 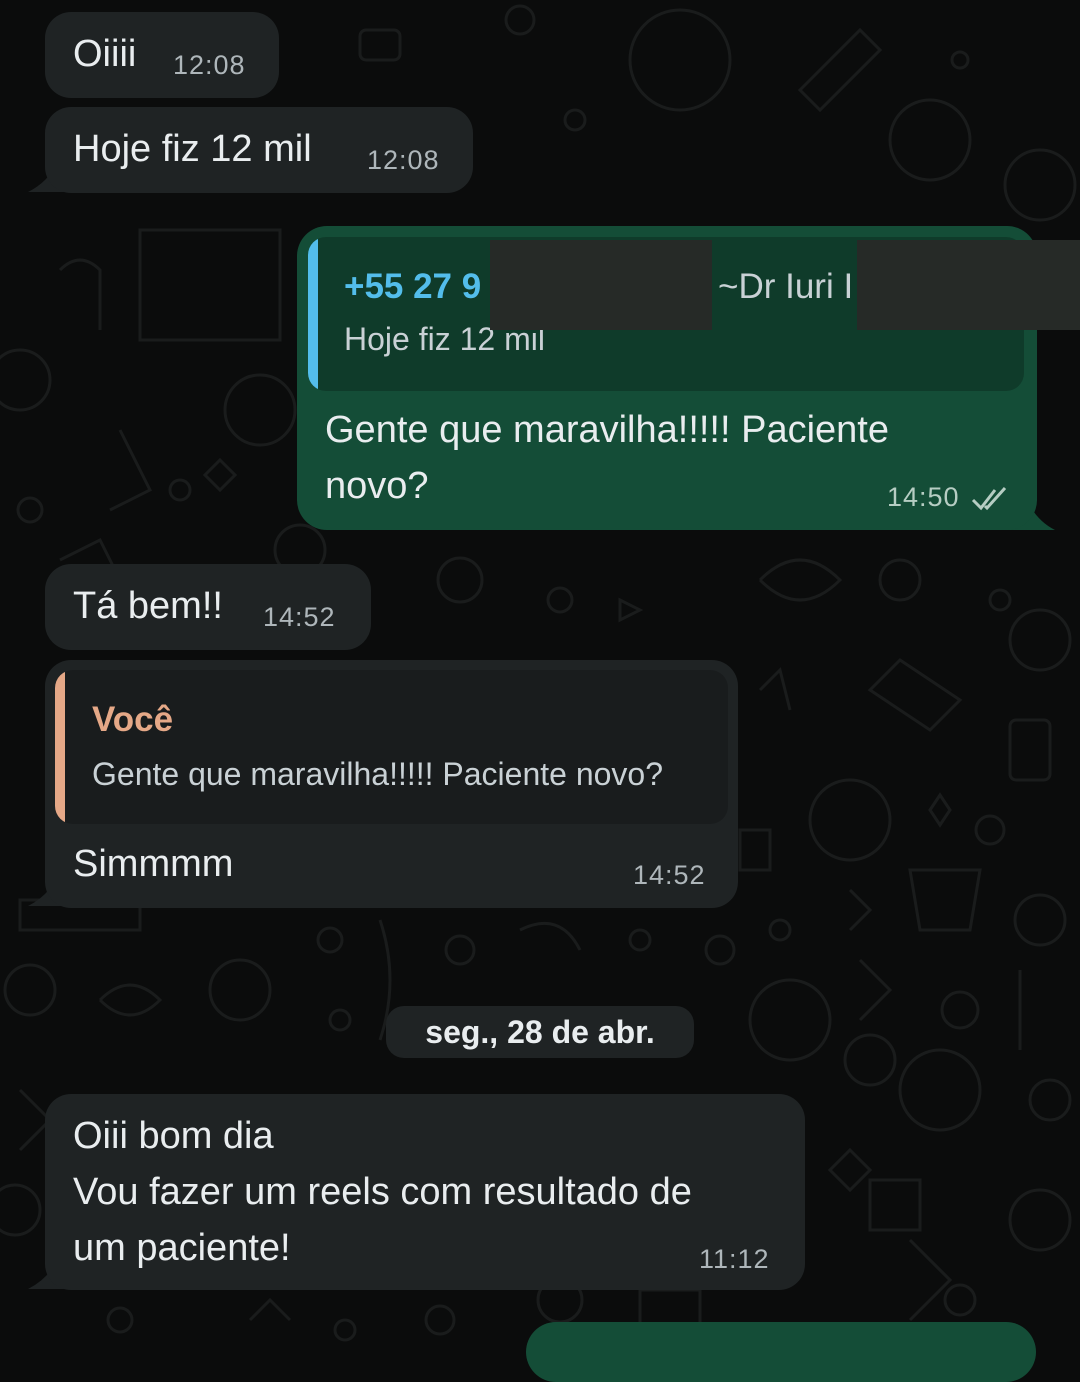 What do you see at coordinates (923, 497) in the screenshot?
I see `message-time: 14:50` at bounding box center [923, 497].